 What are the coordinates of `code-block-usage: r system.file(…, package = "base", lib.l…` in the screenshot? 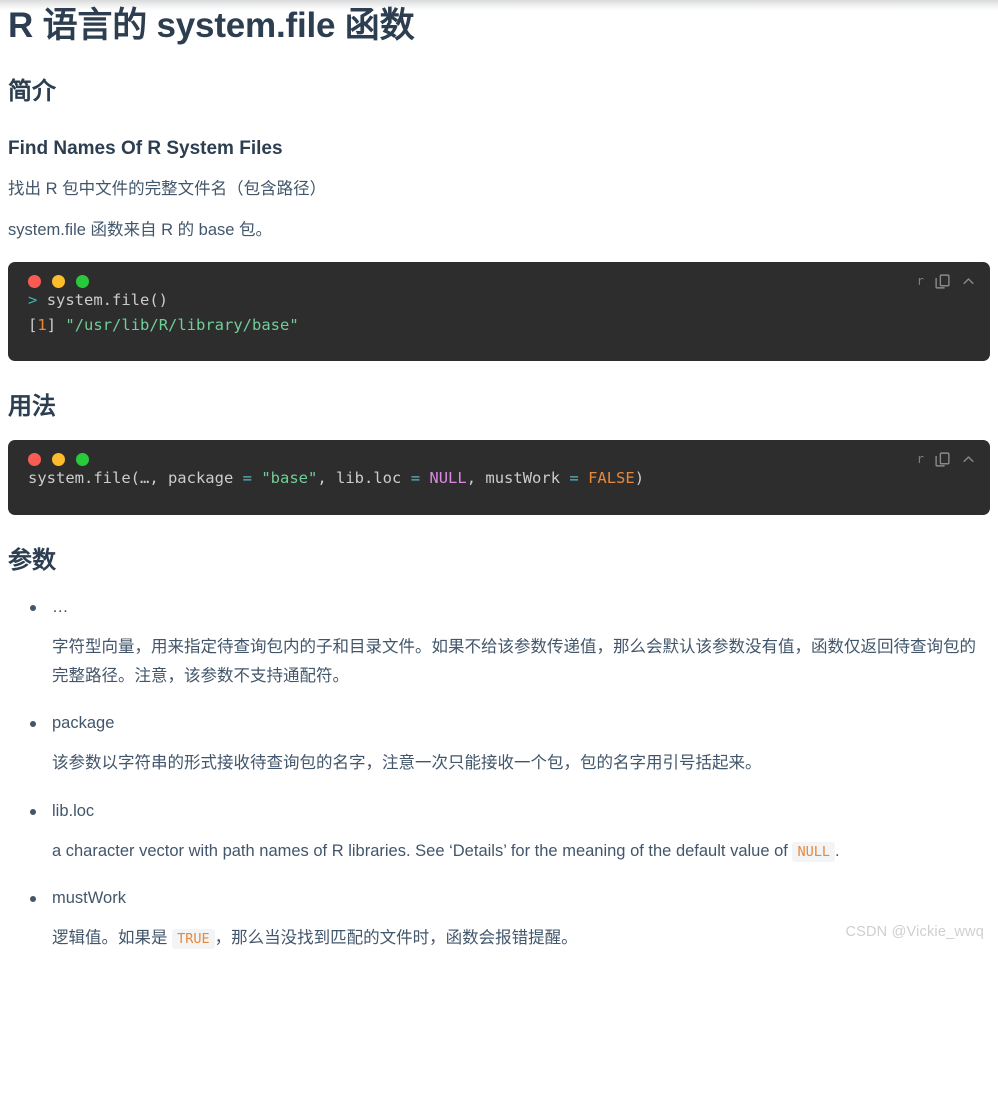 It's located at (499, 477).